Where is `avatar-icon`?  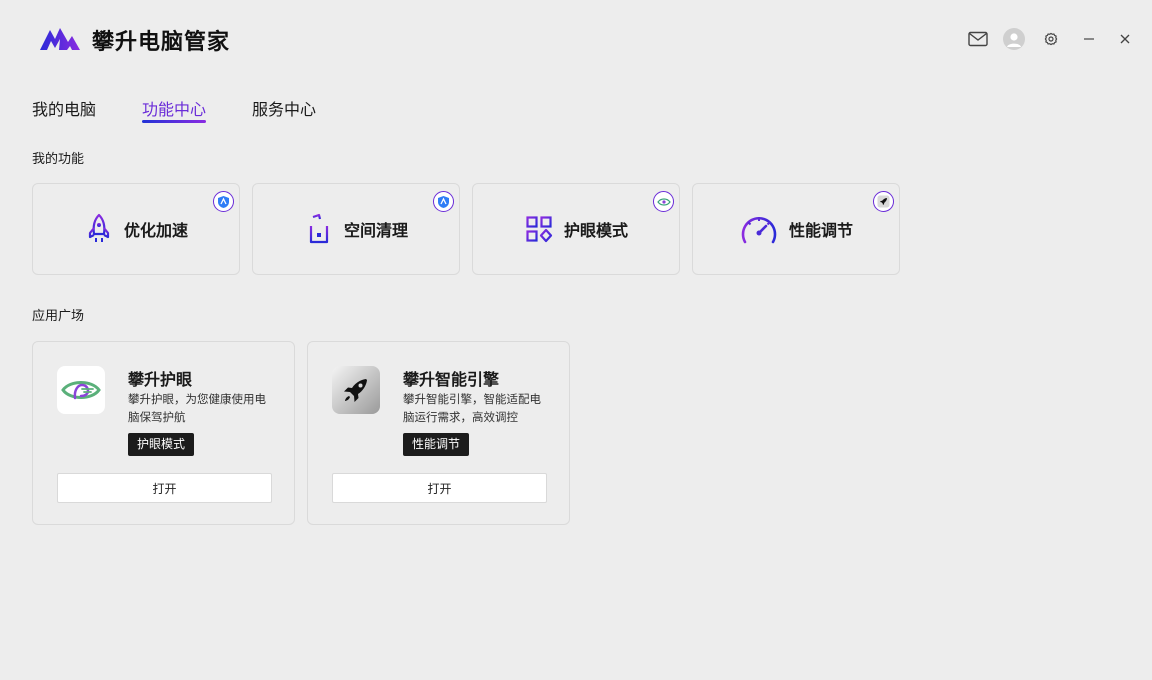 avatar-icon is located at coordinates (1014, 39).